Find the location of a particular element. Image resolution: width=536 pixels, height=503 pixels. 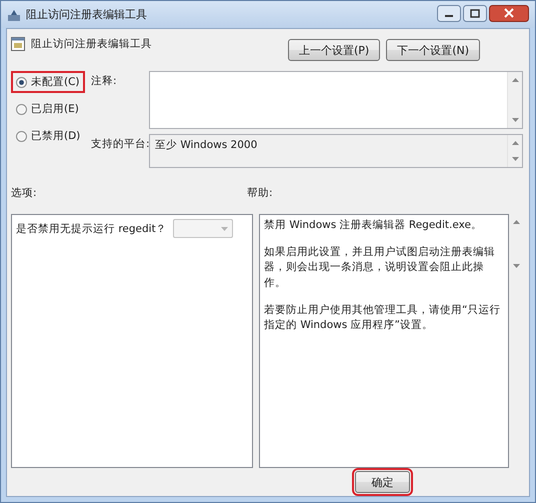

help-paragraph: 若要防止用户使用其他管理工具，请使用“只运行指定的 Windows 应用程序”设置。 is located at coordinates (383, 318).